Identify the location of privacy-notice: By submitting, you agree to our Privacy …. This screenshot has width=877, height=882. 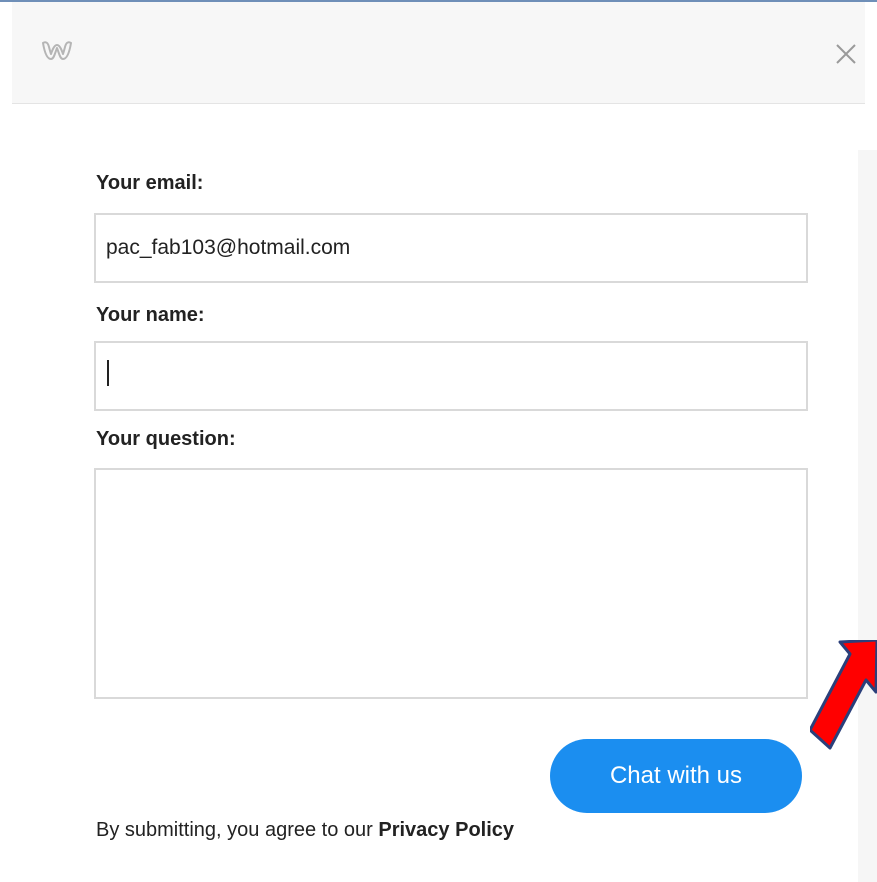
(305, 830).